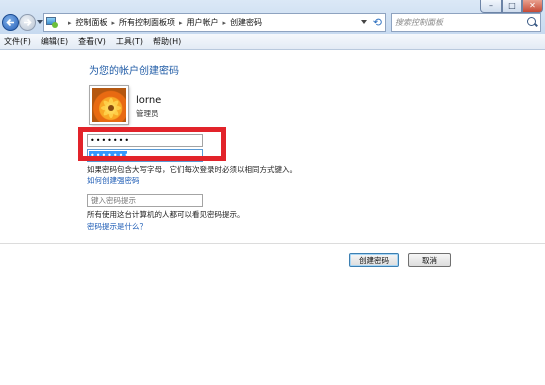  I want to click on title-bar: – □ ✕ ▸ 控制面板 ▸ 所有控制面板项 ▸ 用户帐户 ▸ 创建密码 ⟲, so click(272, 17).